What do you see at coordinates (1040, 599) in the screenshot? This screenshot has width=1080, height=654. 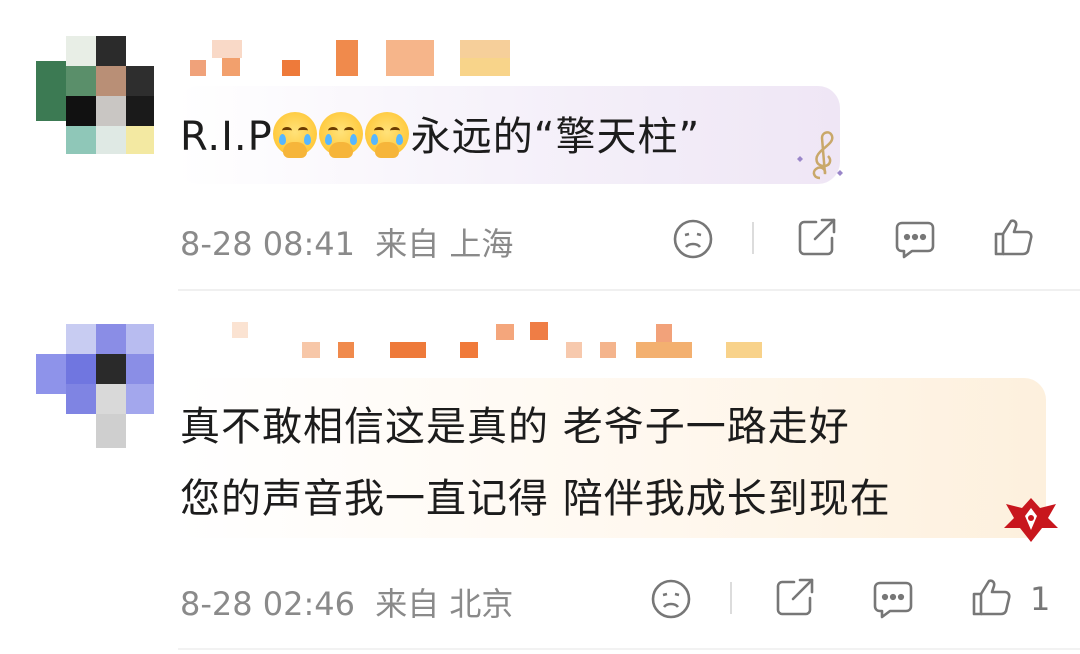 I see `like-count: 1` at bounding box center [1040, 599].